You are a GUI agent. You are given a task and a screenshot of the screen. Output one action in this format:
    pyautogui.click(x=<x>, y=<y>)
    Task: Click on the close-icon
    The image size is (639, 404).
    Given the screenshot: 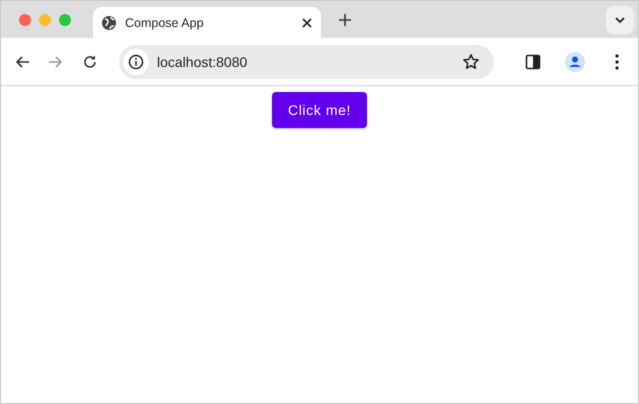 What is the action you would take?
    pyautogui.click(x=307, y=22)
    